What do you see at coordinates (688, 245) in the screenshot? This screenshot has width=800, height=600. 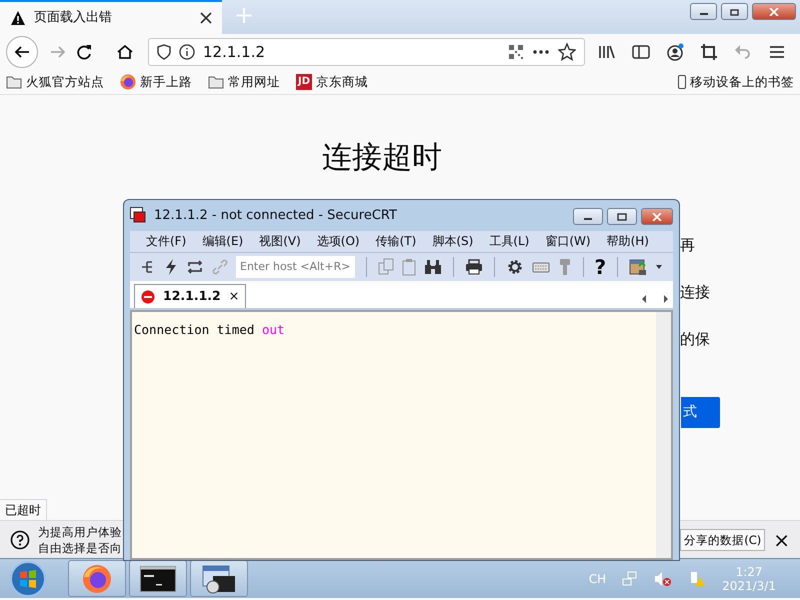 I see `paragraph-text: 再` at bounding box center [688, 245].